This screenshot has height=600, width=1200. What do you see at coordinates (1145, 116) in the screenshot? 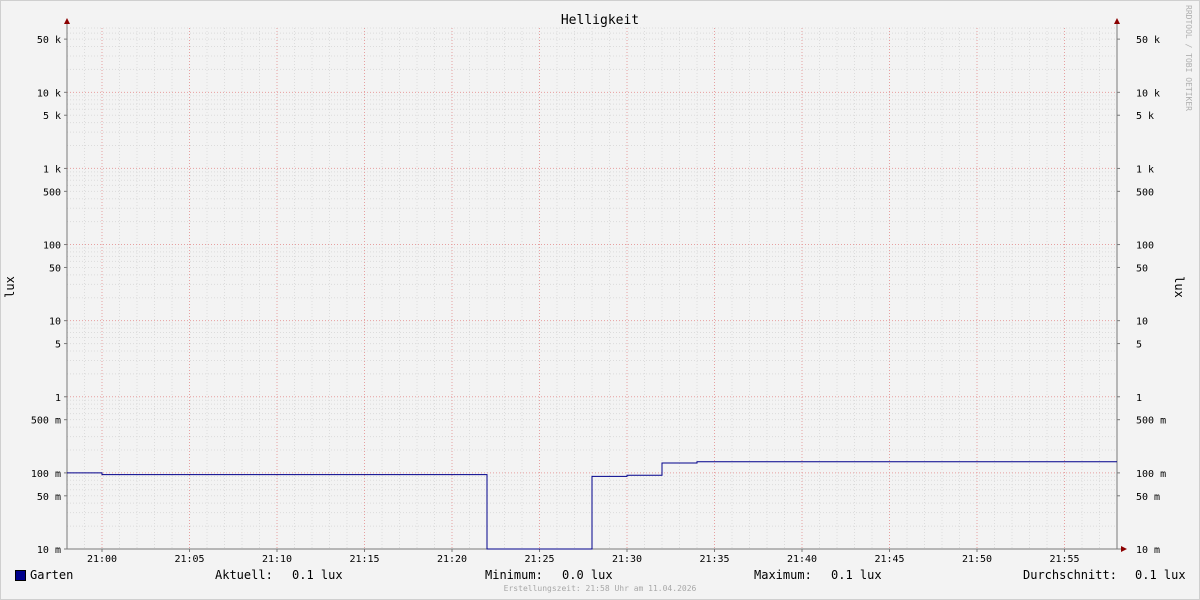
I see `y-tick-label-right: 5 k` at bounding box center [1145, 116].